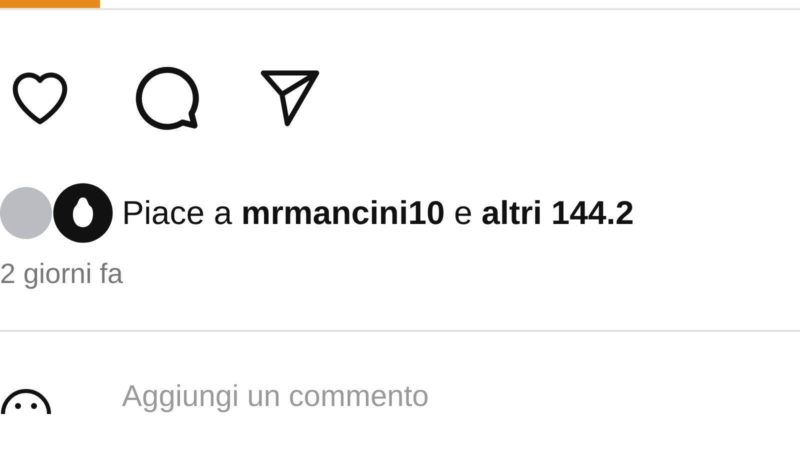 The height and width of the screenshot is (450, 800). What do you see at coordinates (83, 213) in the screenshot?
I see `avatar` at bounding box center [83, 213].